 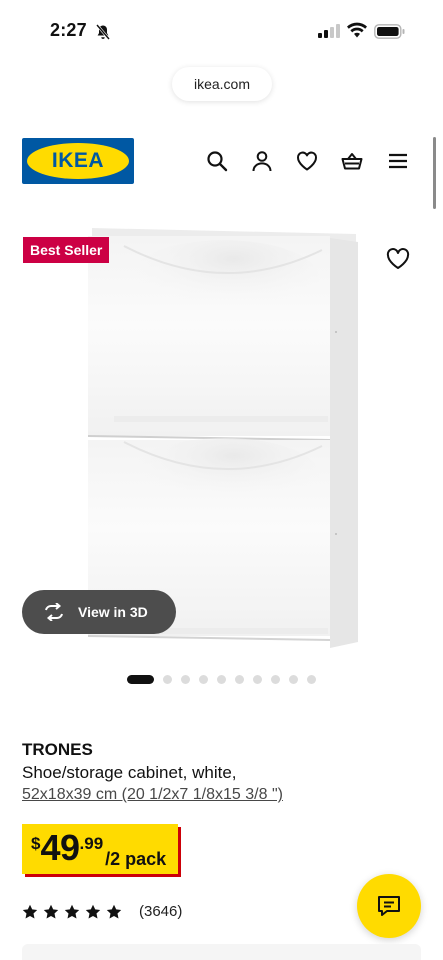 I want to click on cellular-signal-icon, so click(x=329, y=31).